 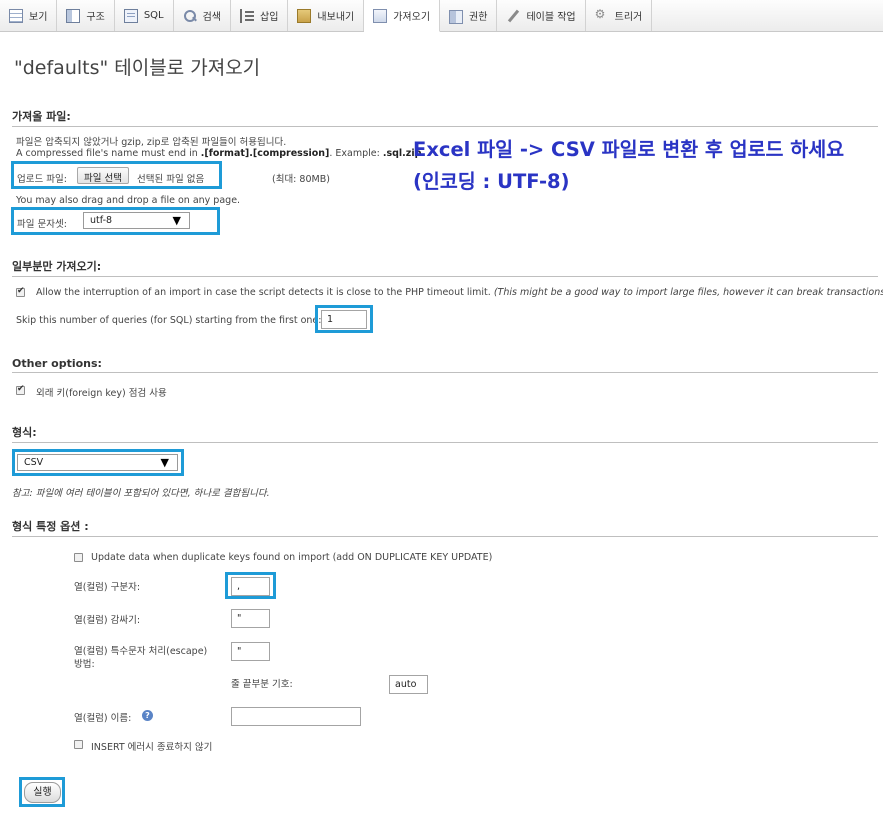 I want to click on tab-label: SQL, so click(x=153, y=15).